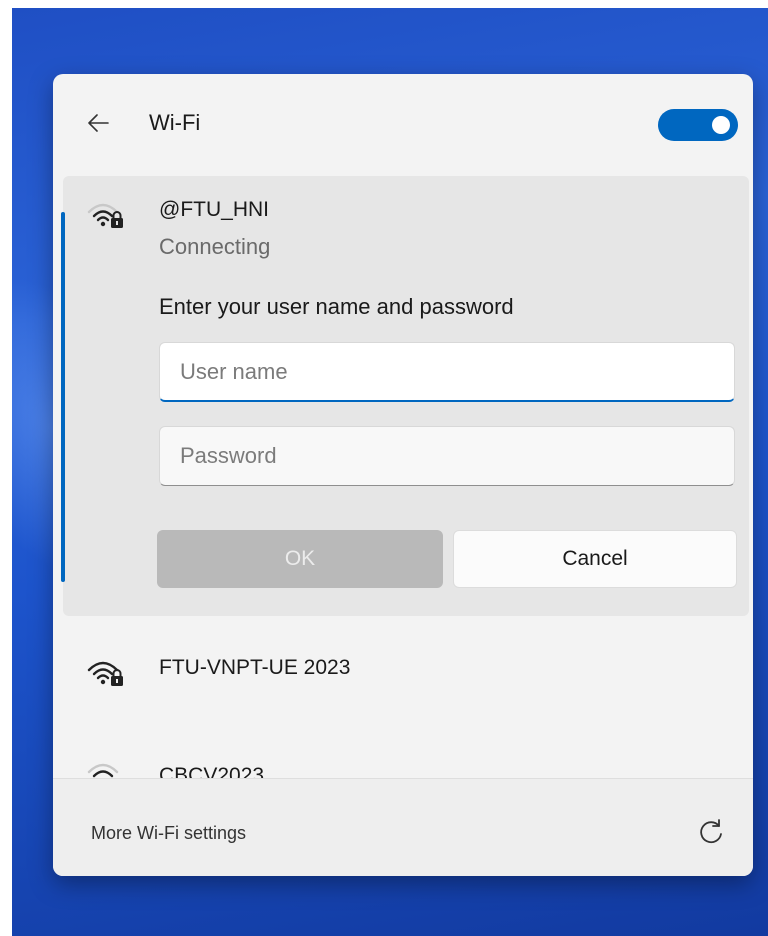 Image resolution: width=768 pixels, height=936 pixels. I want to click on back-button, so click(98, 123).